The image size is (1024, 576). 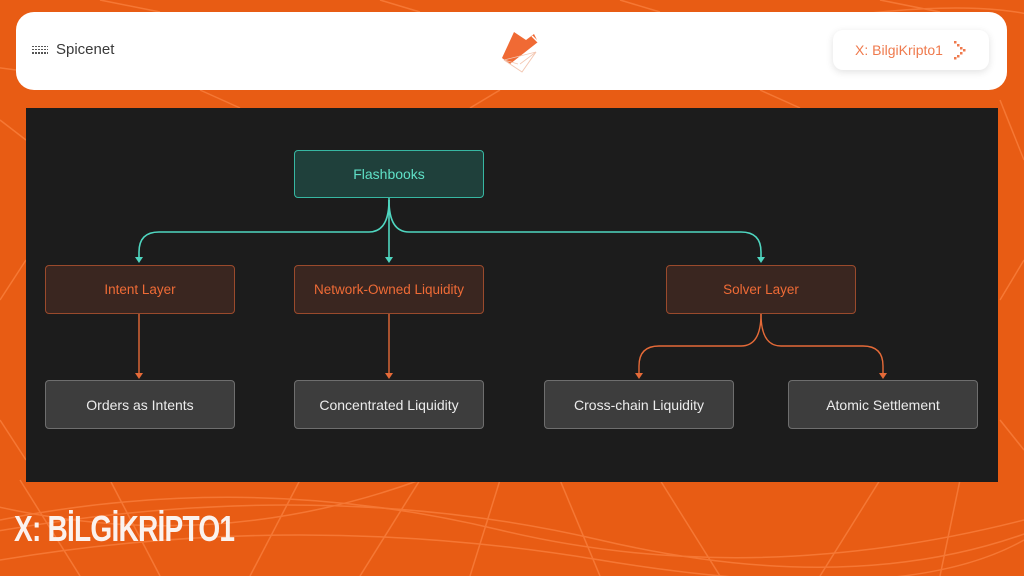 I want to click on social-handle-button: X: BilgiKripto1, so click(x=911, y=50).